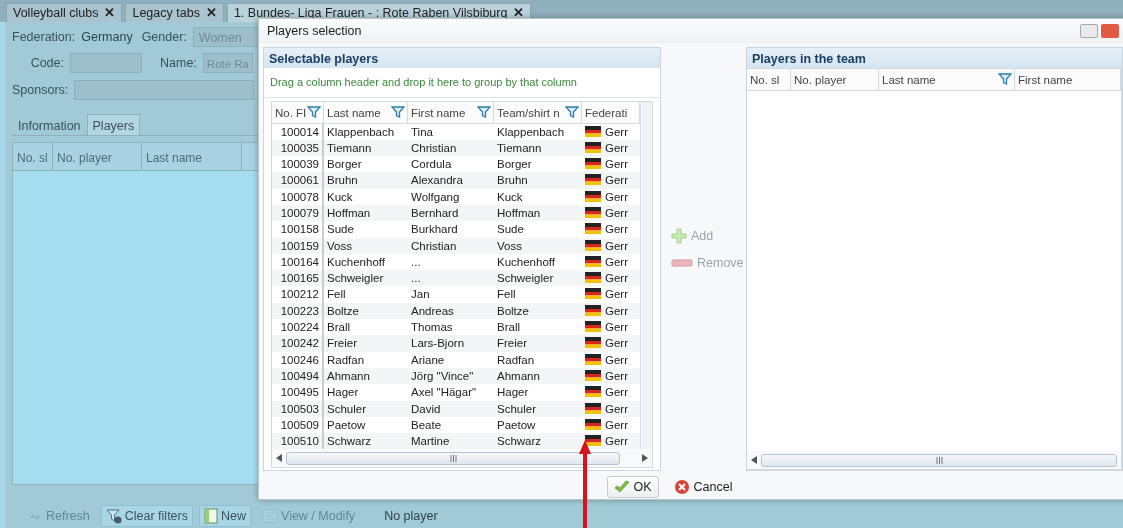 The width and height of the screenshot is (1123, 528). What do you see at coordinates (298, 245) in the screenshot?
I see `table-cell: 100159` at bounding box center [298, 245].